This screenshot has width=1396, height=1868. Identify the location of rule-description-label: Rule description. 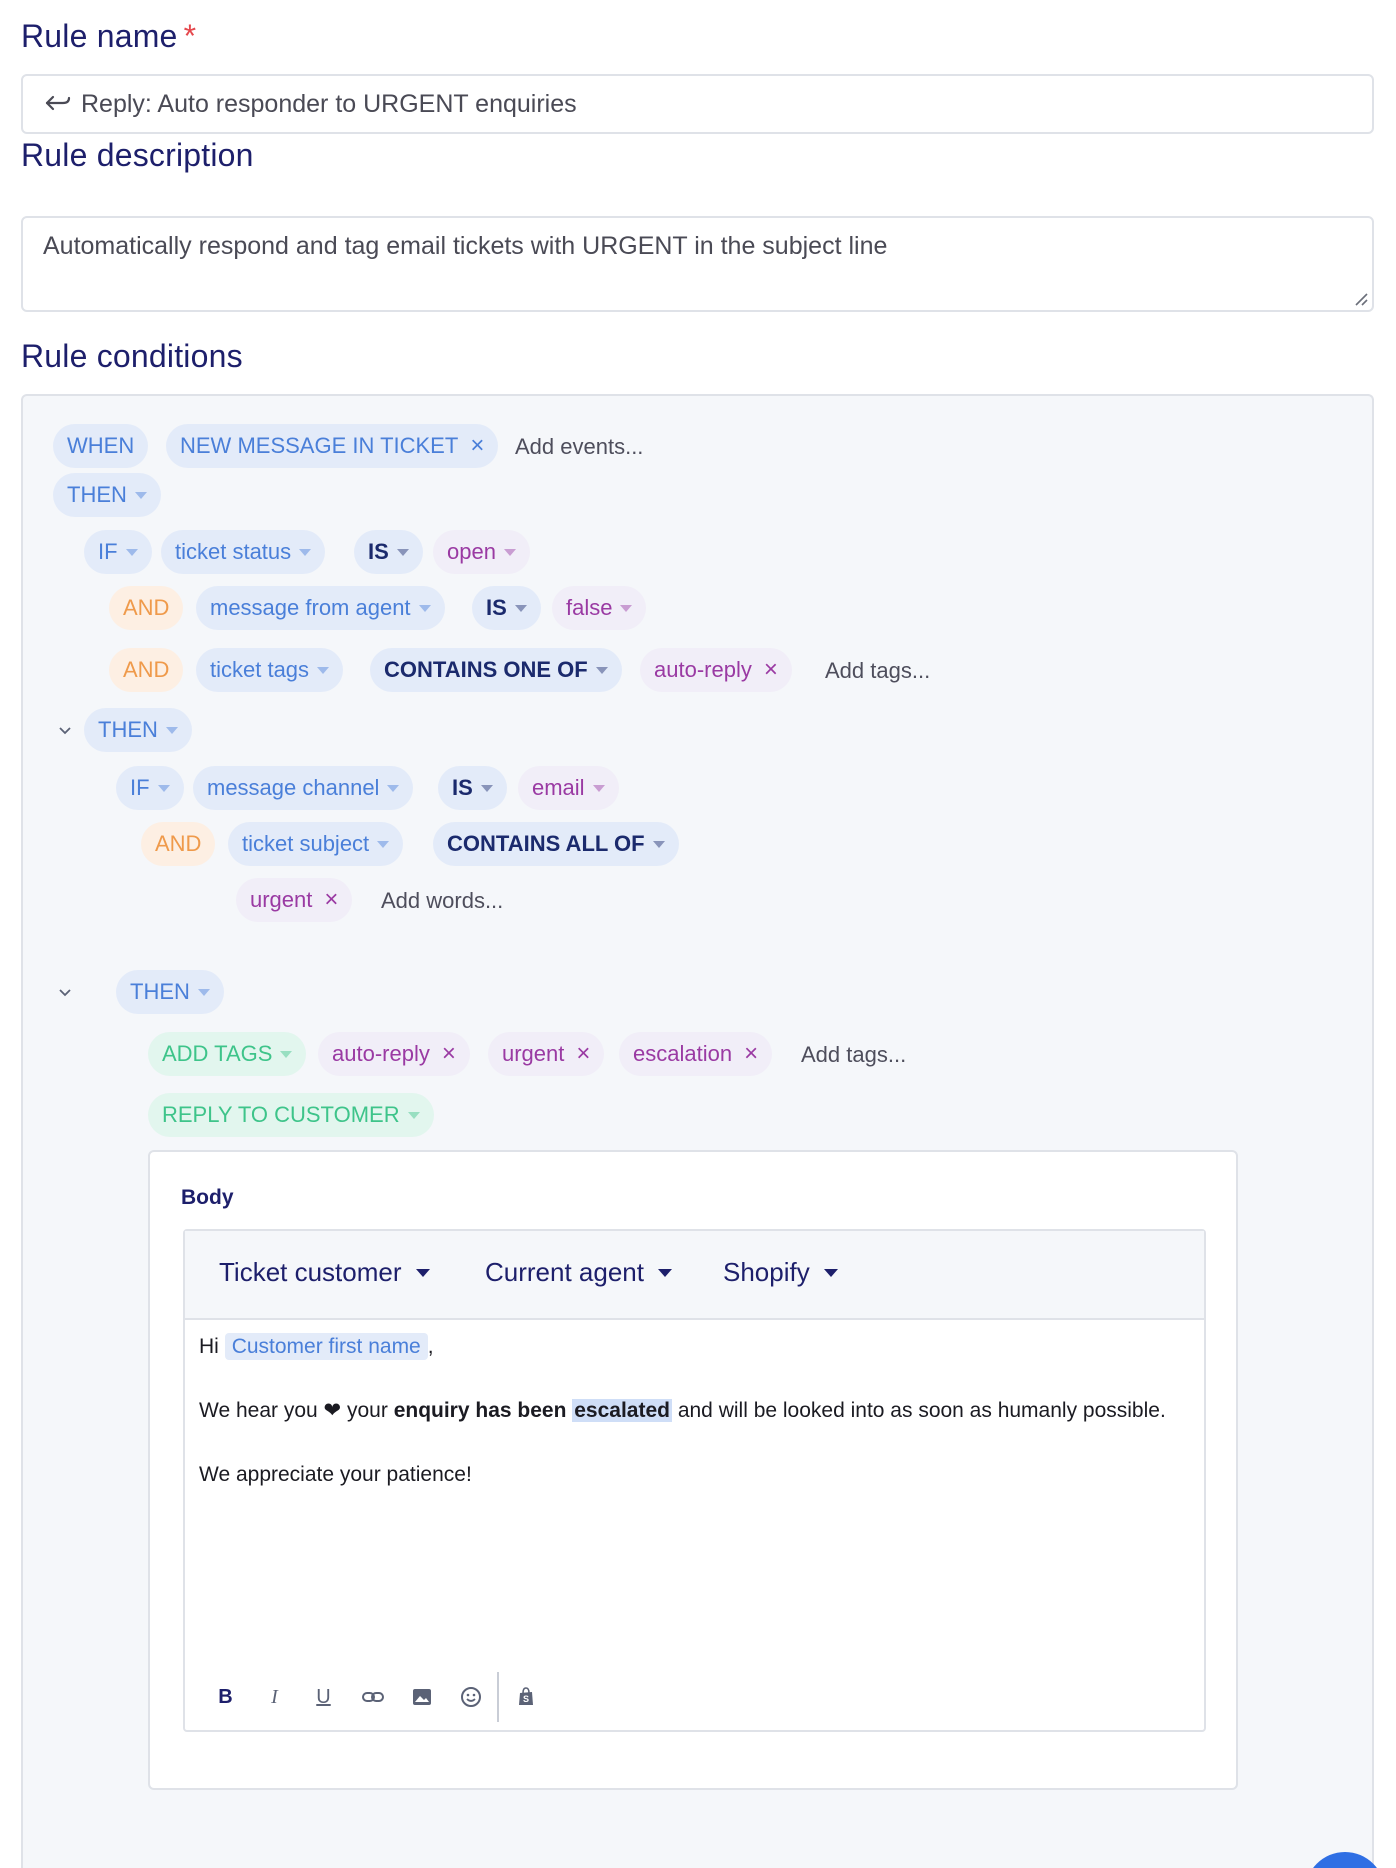
(137, 155).